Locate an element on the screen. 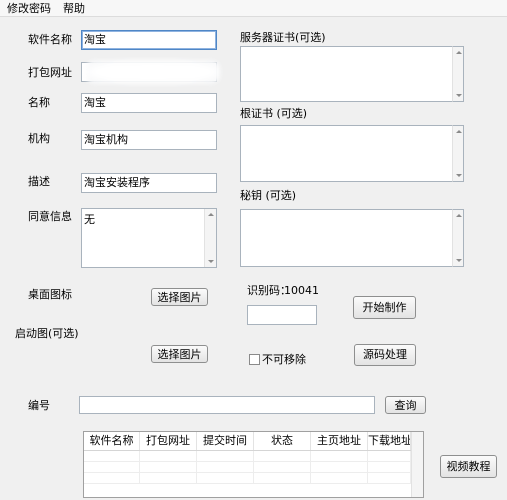 The image size is (507, 500). recognition-code: 10041 is located at coordinates (301, 290).